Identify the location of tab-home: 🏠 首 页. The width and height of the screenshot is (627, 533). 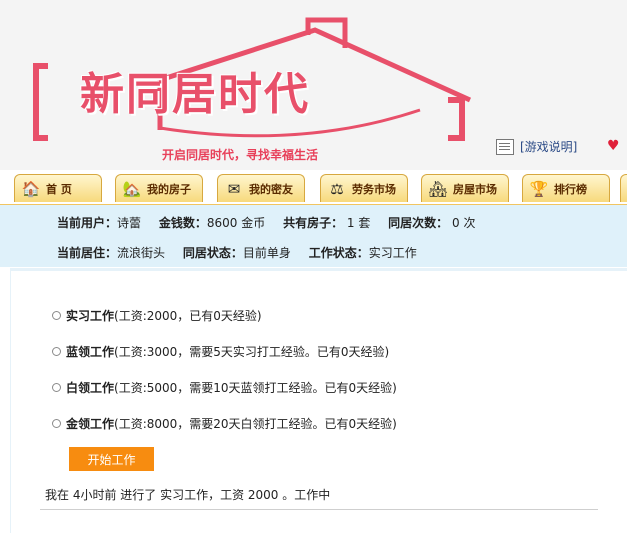
(58, 188).